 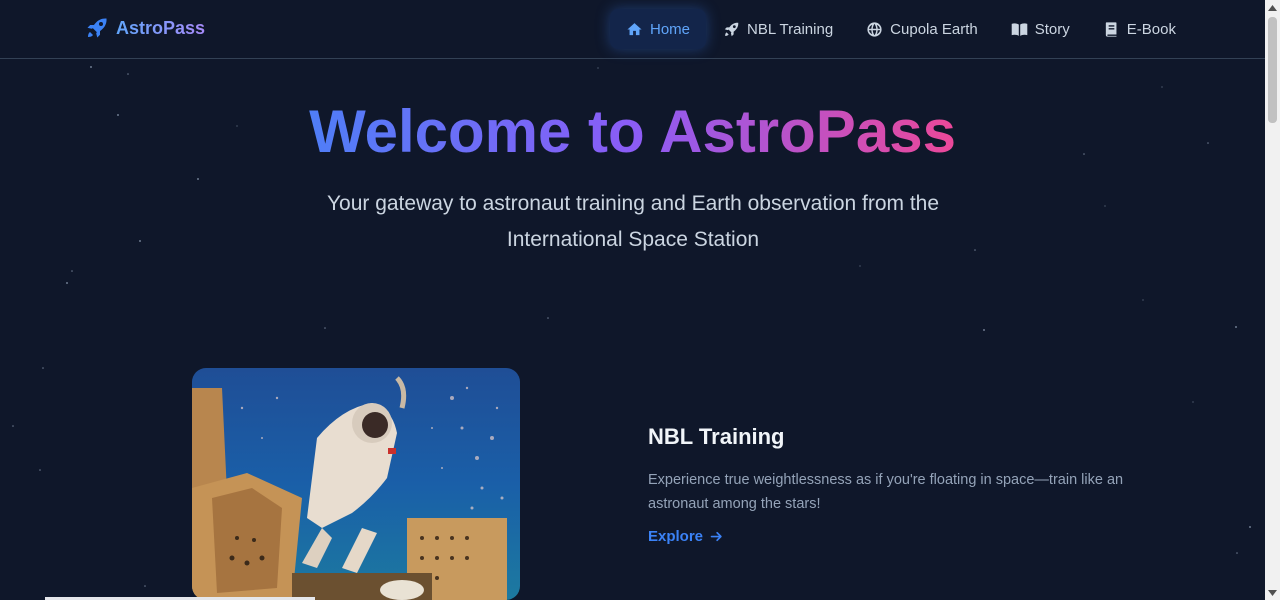 I want to click on astronaut-underwater-illustration, so click(x=356, y=484).